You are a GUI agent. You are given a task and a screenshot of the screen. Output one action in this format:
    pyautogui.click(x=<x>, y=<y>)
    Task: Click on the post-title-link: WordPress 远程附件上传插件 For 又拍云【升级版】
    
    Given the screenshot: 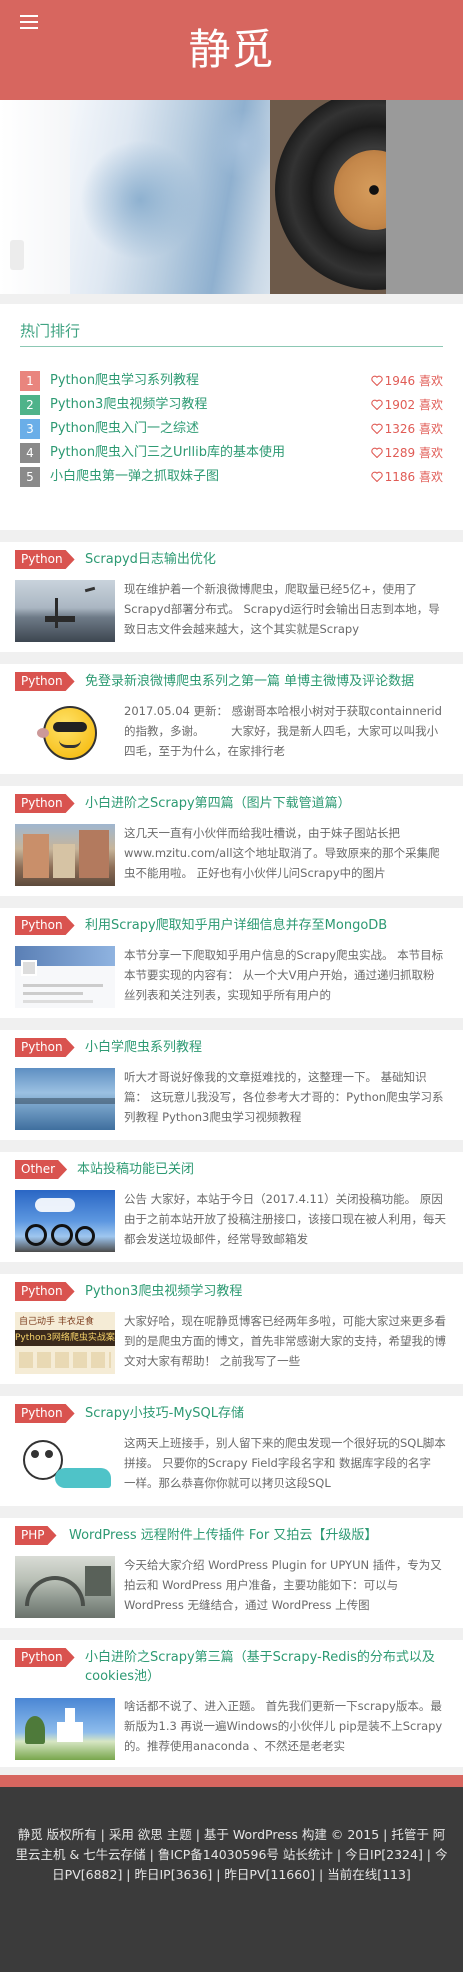 What is the action you would take?
    pyautogui.click(x=223, y=1535)
    